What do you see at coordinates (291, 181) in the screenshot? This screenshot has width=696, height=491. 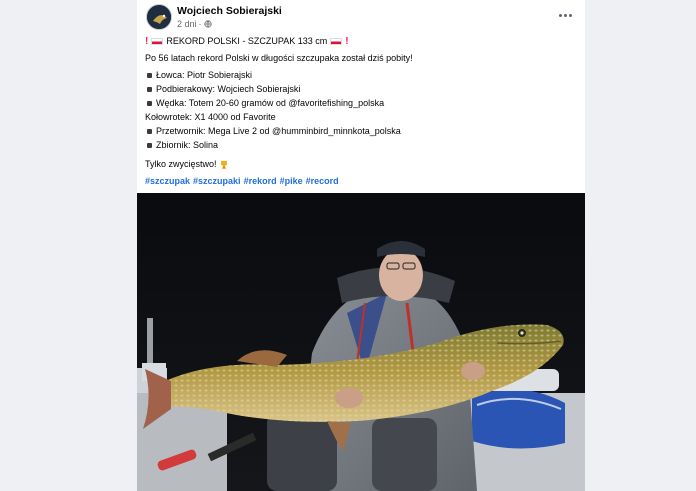 I see `hashtag-link: #pike` at bounding box center [291, 181].